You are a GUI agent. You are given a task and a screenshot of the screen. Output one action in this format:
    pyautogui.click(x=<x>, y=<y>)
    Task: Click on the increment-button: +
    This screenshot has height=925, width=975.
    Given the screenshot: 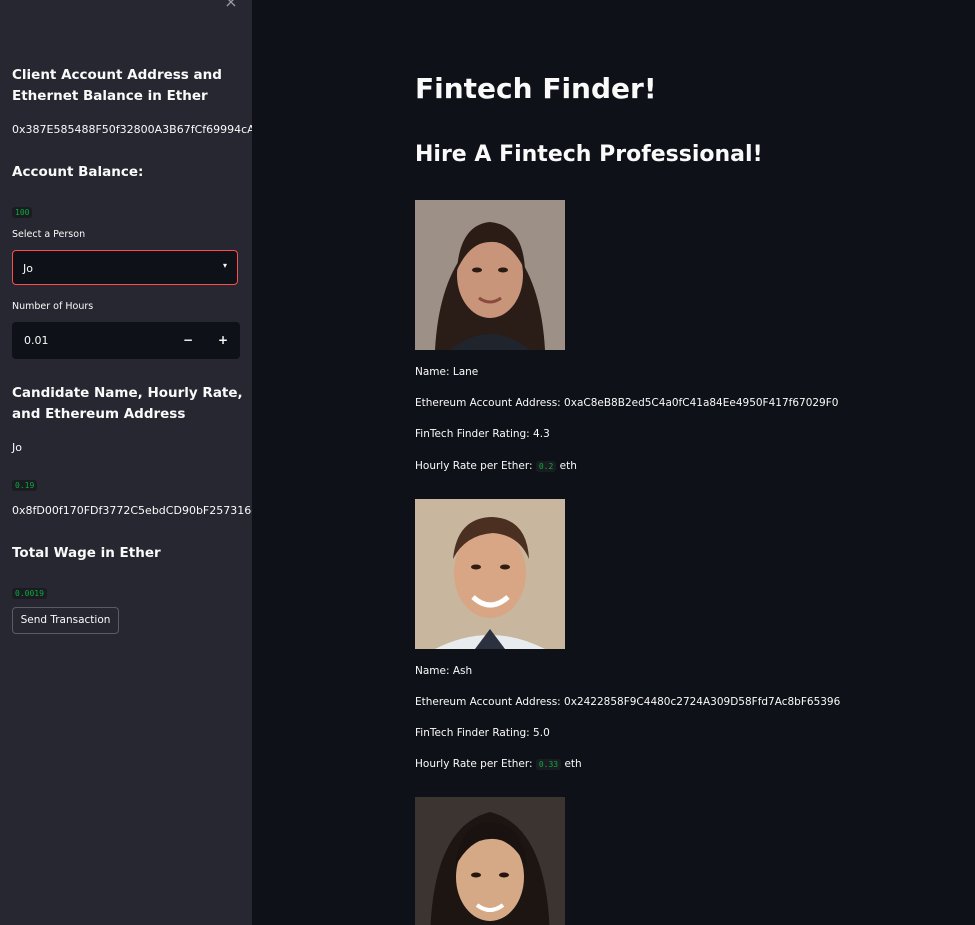 What is the action you would take?
    pyautogui.click(x=223, y=340)
    